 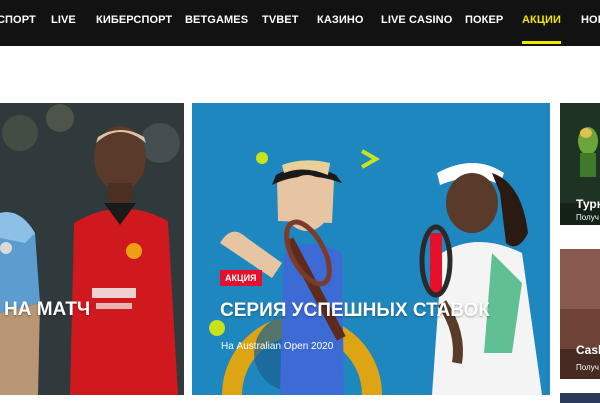 What do you see at coordinates (18, 23) in the screenshot?
I see `nav-item-sport: СПОРТ` at bounding box center [18, 23].